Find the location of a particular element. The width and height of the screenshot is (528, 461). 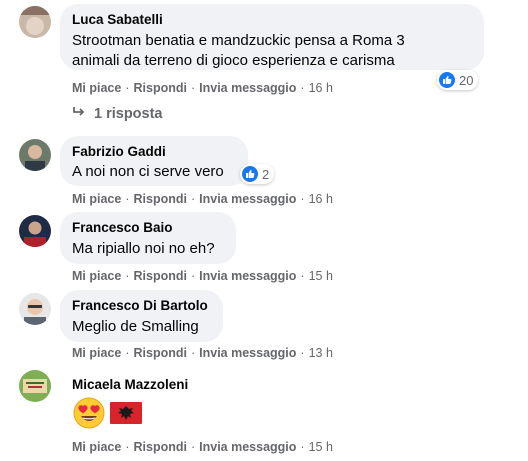

comment-text: Meglio de Smalling is located at coordinates (135, 326).